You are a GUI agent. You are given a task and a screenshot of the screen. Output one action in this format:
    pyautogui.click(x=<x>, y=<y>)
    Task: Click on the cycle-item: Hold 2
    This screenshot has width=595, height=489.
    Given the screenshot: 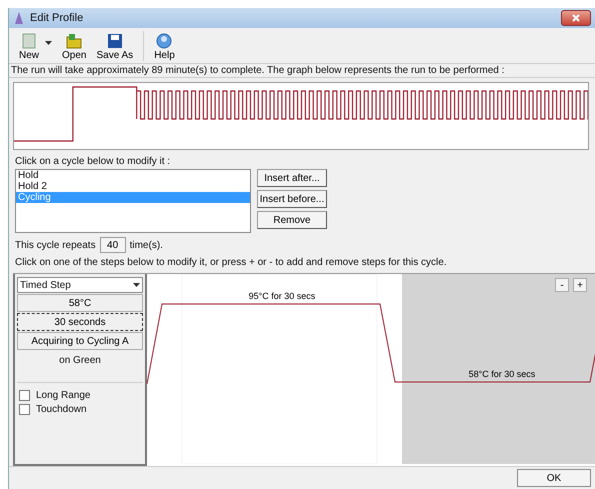 What is the action you would take?
    pyautogui.click(x=133, y=186)
    